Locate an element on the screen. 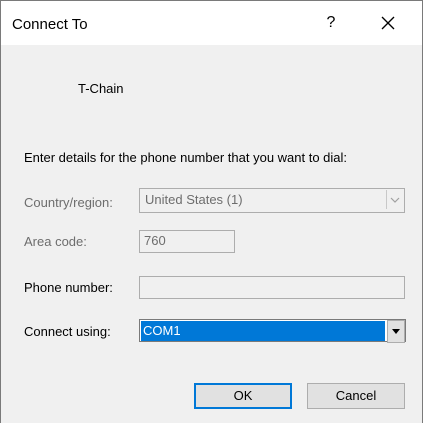 This screenshot has width=425, height=423. connect-using-value: COM1 is located at coordinates (263, 331).